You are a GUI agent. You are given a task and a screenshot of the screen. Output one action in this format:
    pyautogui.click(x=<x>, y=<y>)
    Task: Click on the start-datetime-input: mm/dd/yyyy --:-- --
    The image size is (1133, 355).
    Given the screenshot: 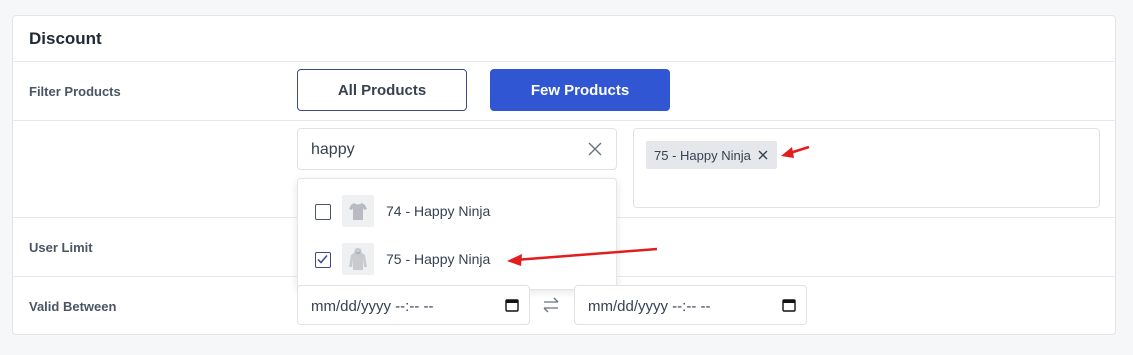 What is the action you would take?
    pyautogui.click(x=413, y=305)
    